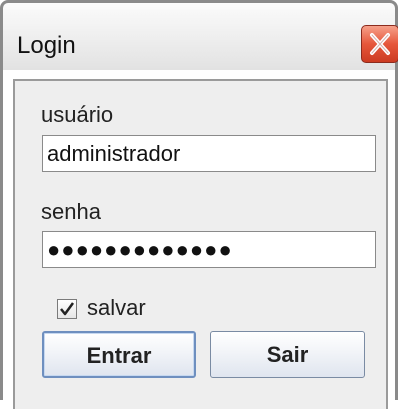 The height and width of the screenshot is (409, 398). I want to click on close-icon, so click(380, 44).